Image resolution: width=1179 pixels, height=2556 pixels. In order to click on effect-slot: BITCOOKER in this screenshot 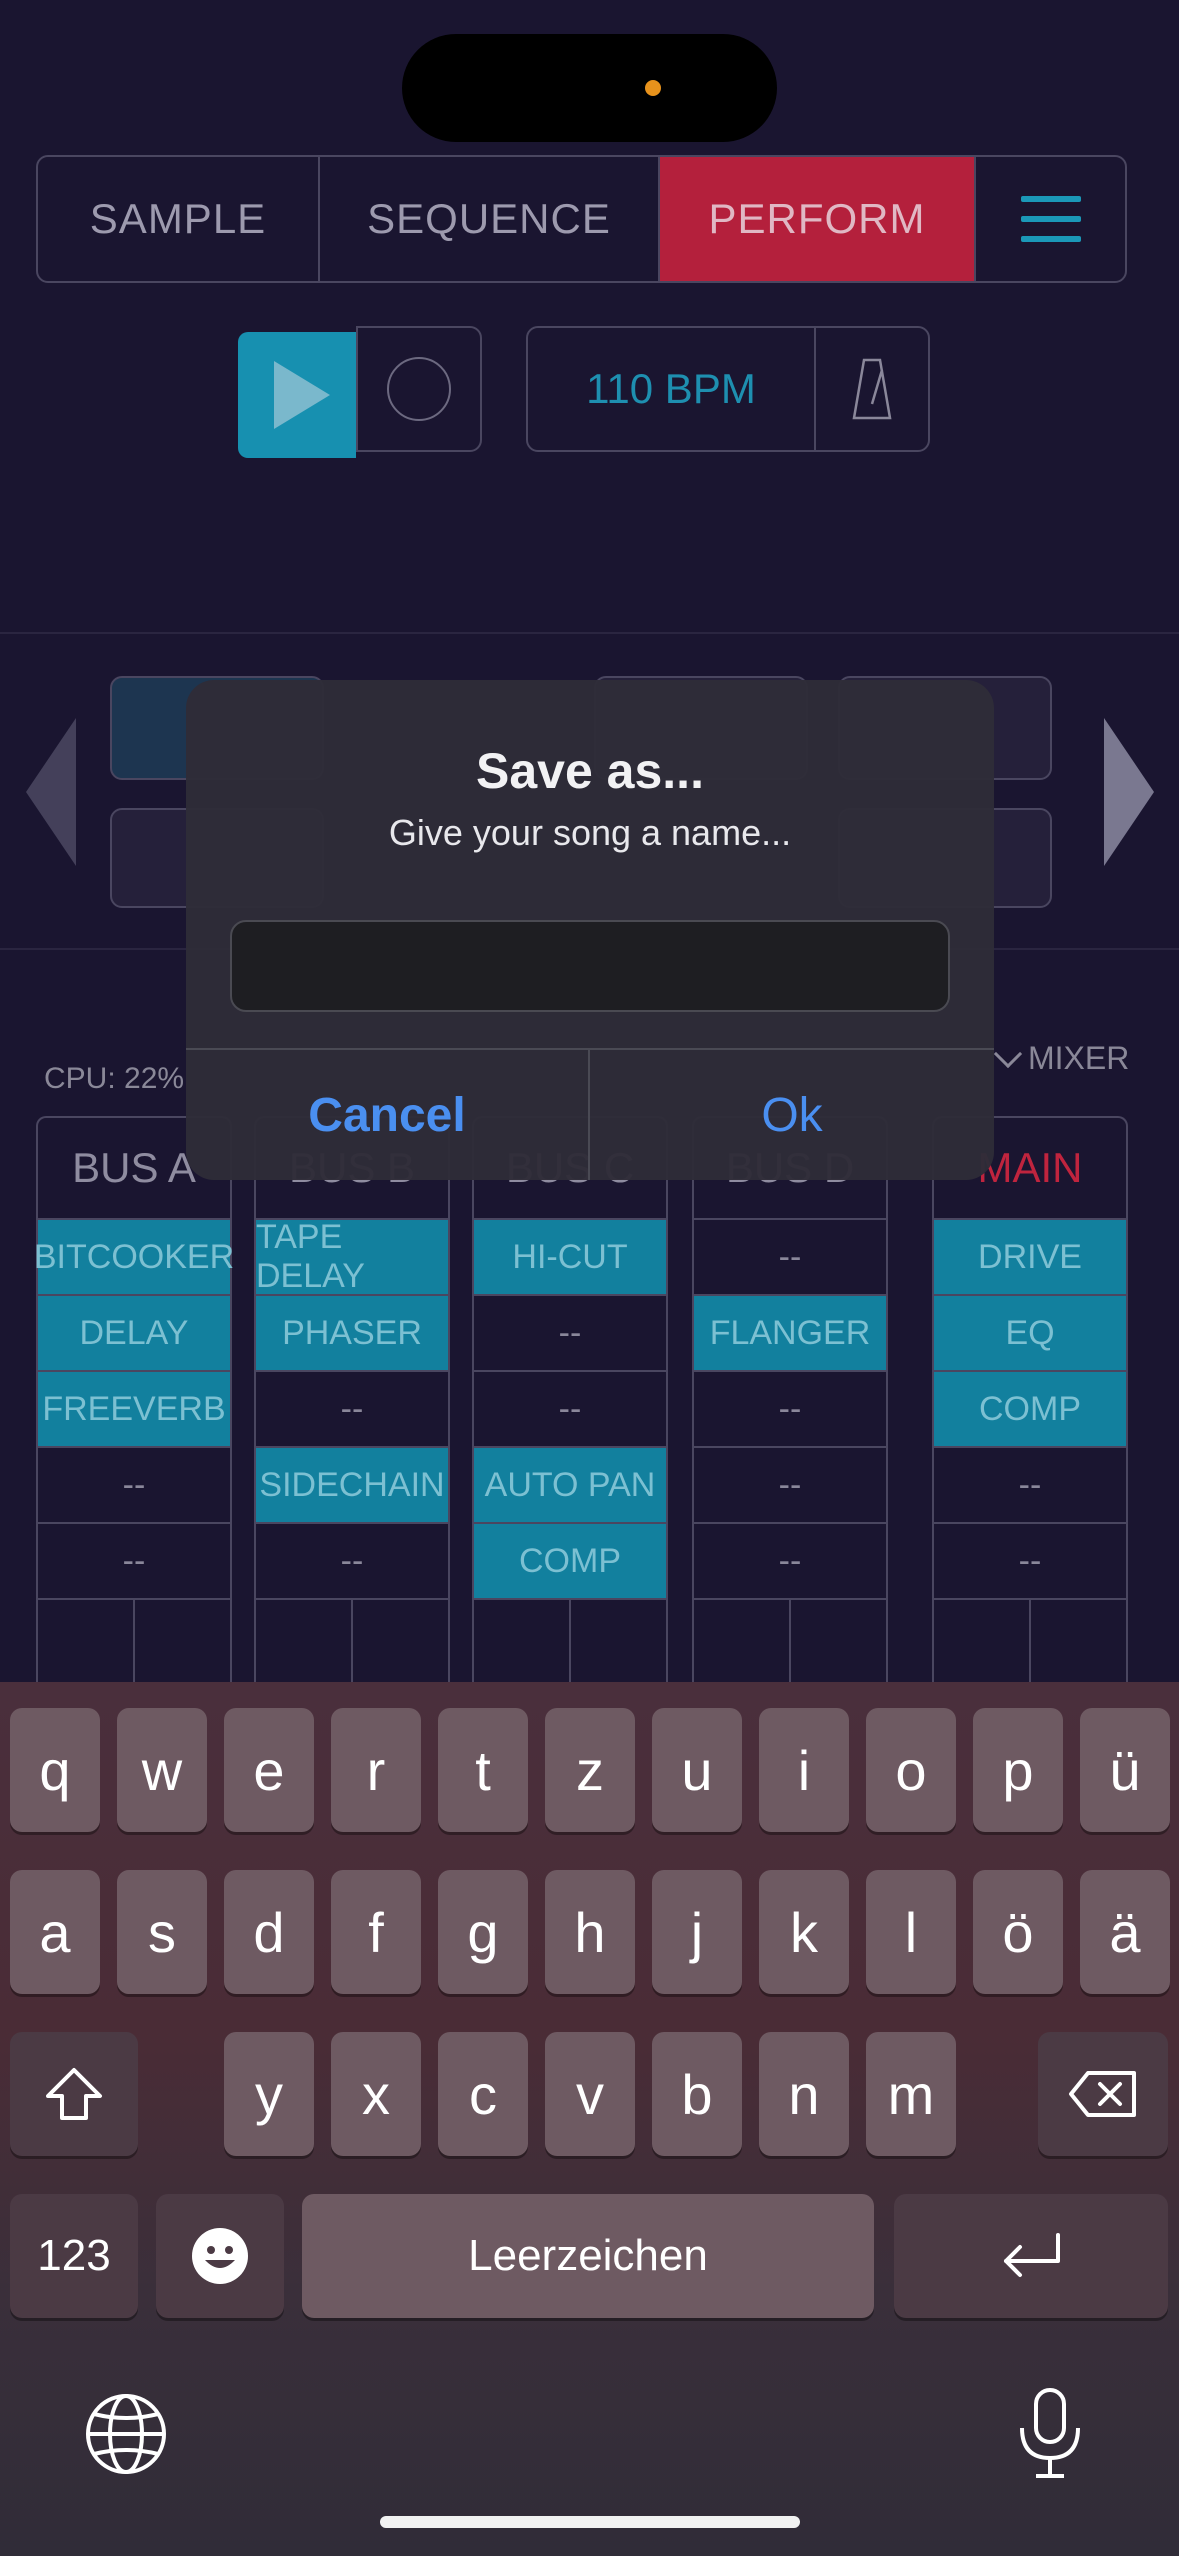, I will do `click(134, 1256)`.